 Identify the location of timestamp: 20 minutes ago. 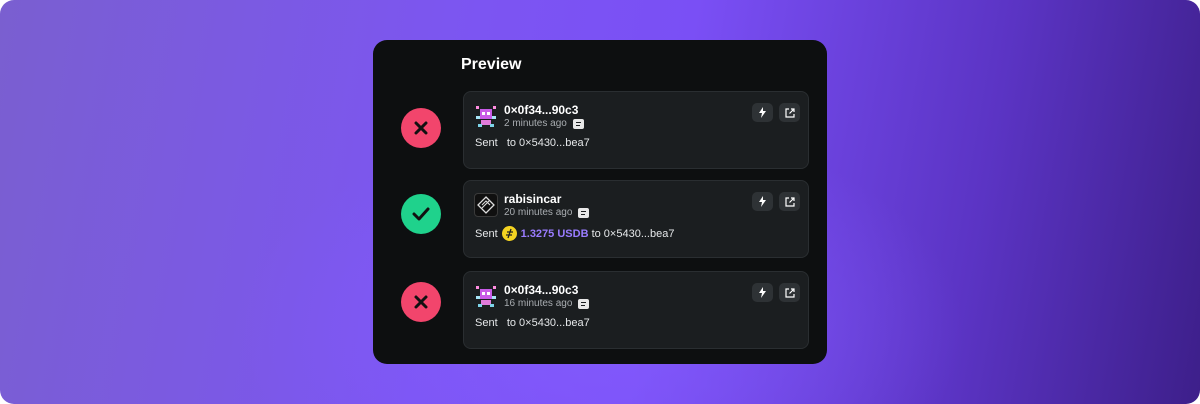
(538, 212).